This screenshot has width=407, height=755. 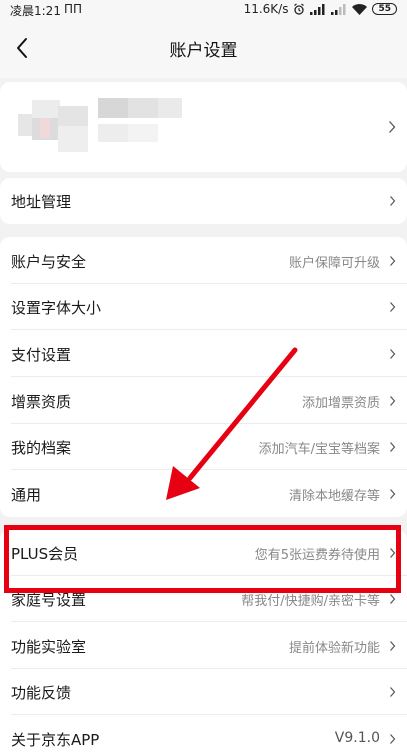 What do you see at coordinates (340, 403) in the screenshot?
I see `menu-value: 添加增票资质` at bounding box center [340, 403].